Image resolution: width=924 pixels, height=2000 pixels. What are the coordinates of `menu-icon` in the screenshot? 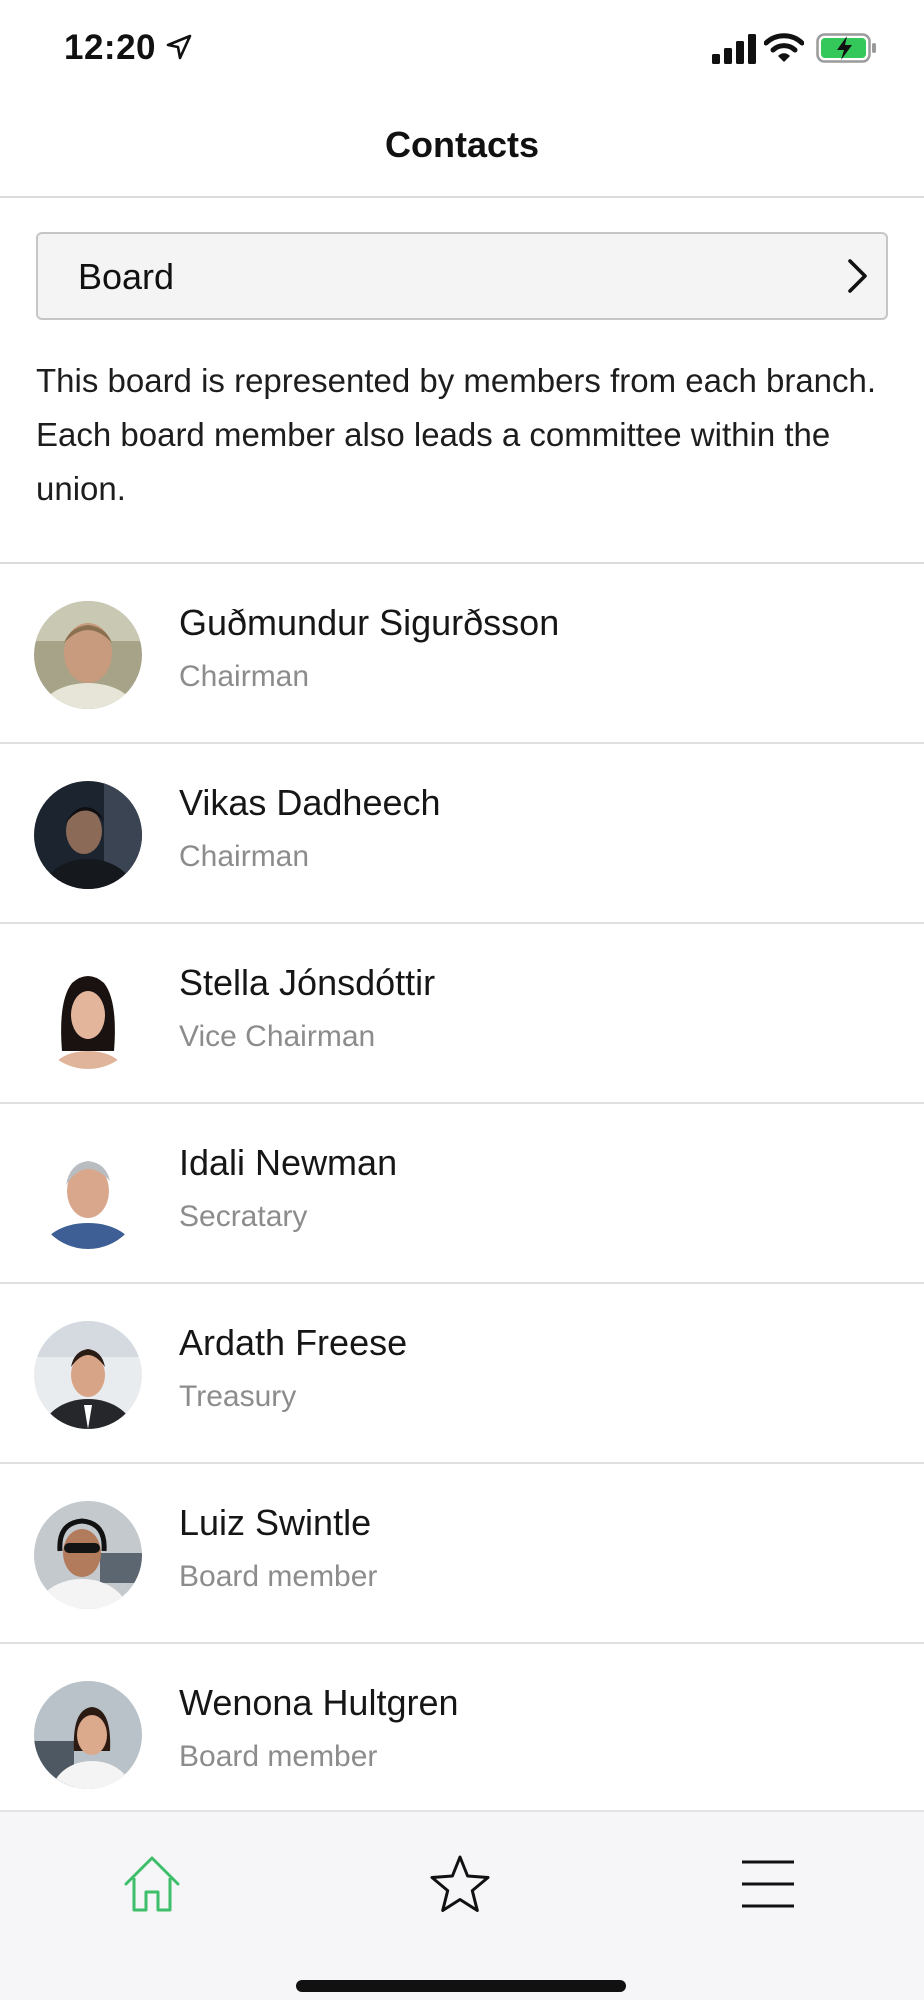 It's located at (768, 1884).